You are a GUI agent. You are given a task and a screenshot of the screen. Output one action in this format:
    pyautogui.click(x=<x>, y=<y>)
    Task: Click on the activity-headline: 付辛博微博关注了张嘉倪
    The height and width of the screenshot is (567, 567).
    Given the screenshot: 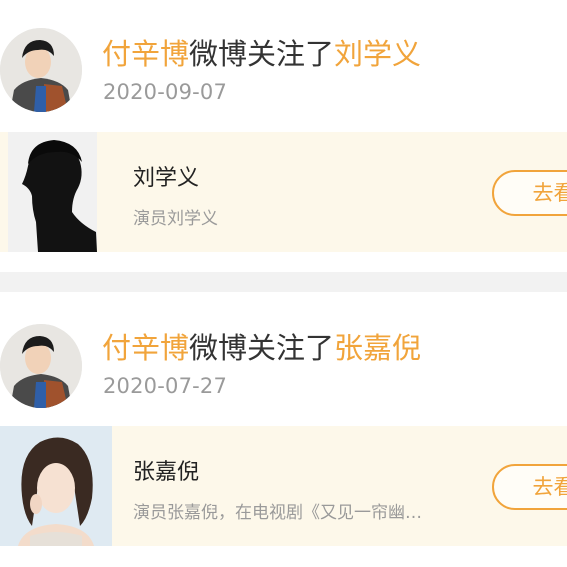 What is the action you would take?
    pyautogui.click(x=261, y=348)
    